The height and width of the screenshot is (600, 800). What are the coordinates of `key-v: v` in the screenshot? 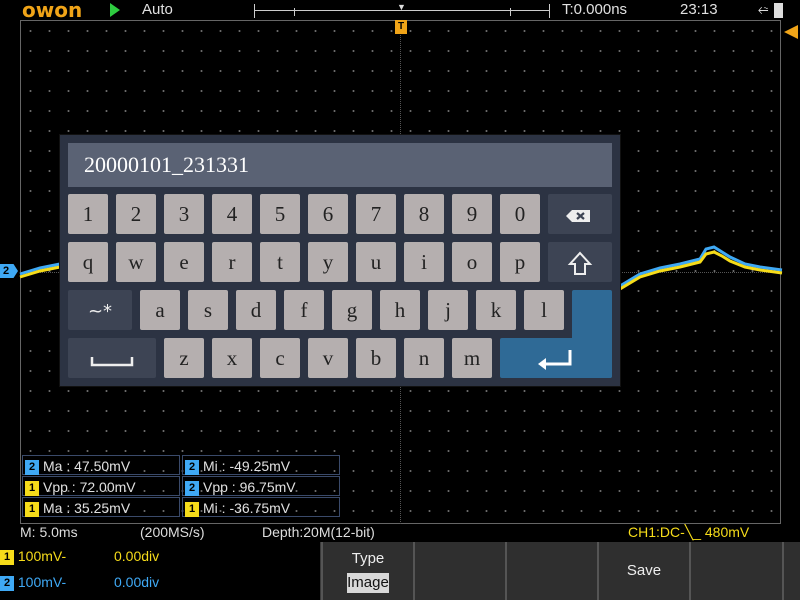 It's located at (328, 358).